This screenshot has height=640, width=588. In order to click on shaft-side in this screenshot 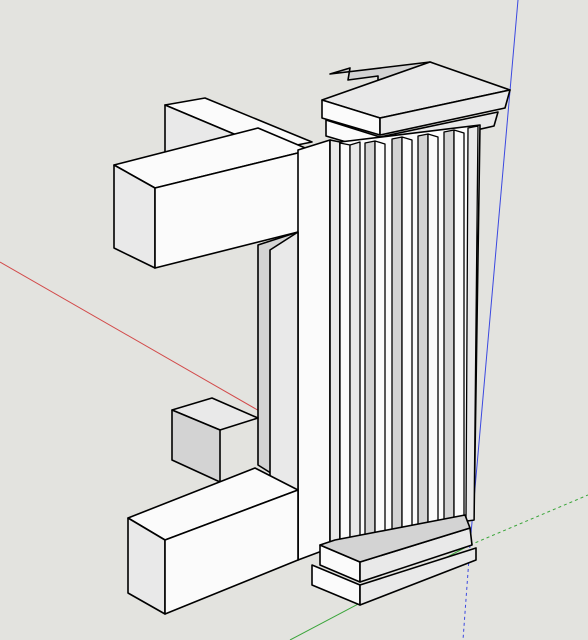, I will do `click(335, 344)`.